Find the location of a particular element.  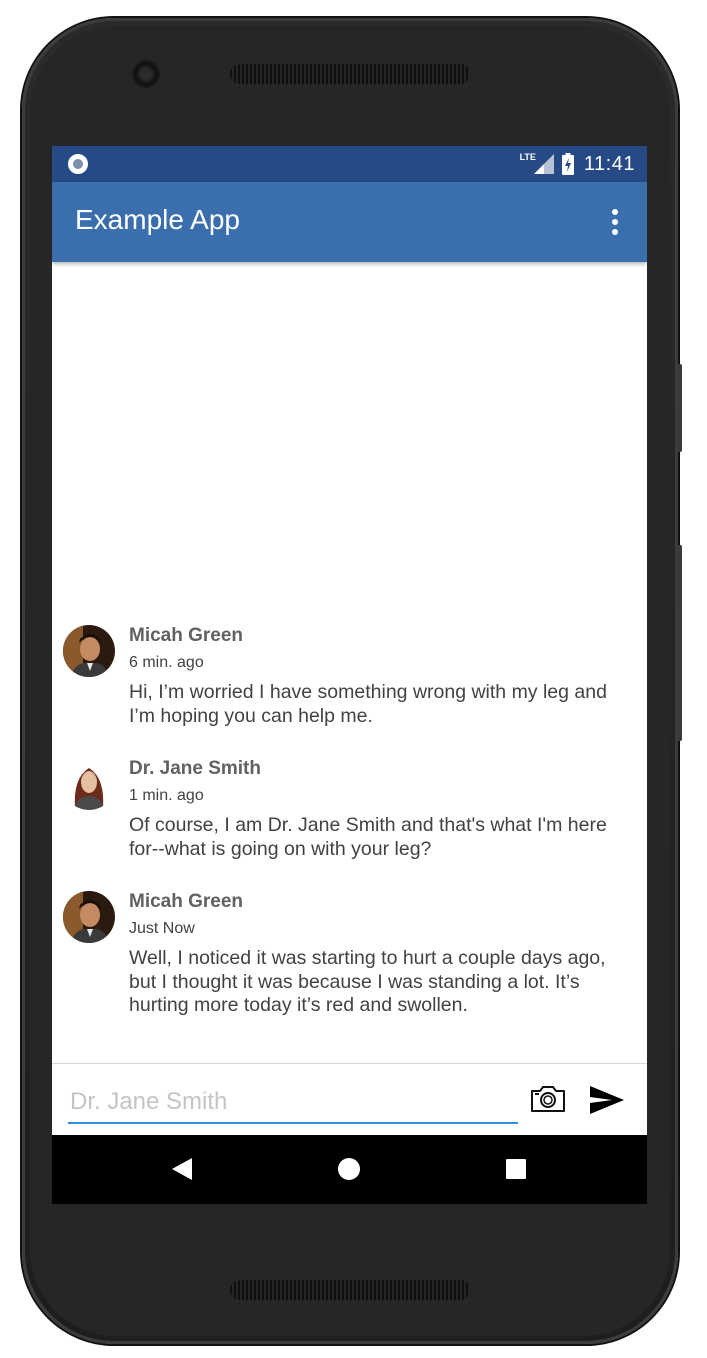

home-icon is located at coordinates (349, 1169).